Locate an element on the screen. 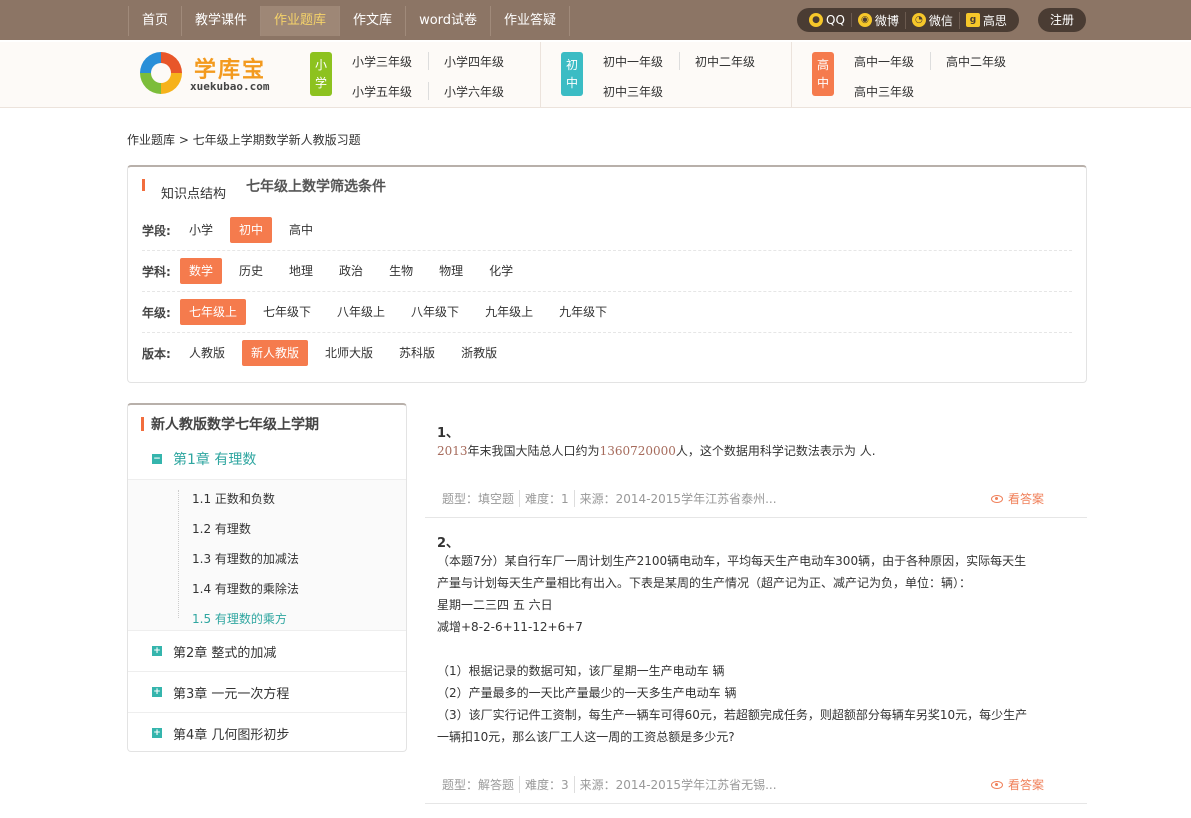 This screenshot has width=1191, height=818. filter-option: 生物 is located at coordinates (401, 271).